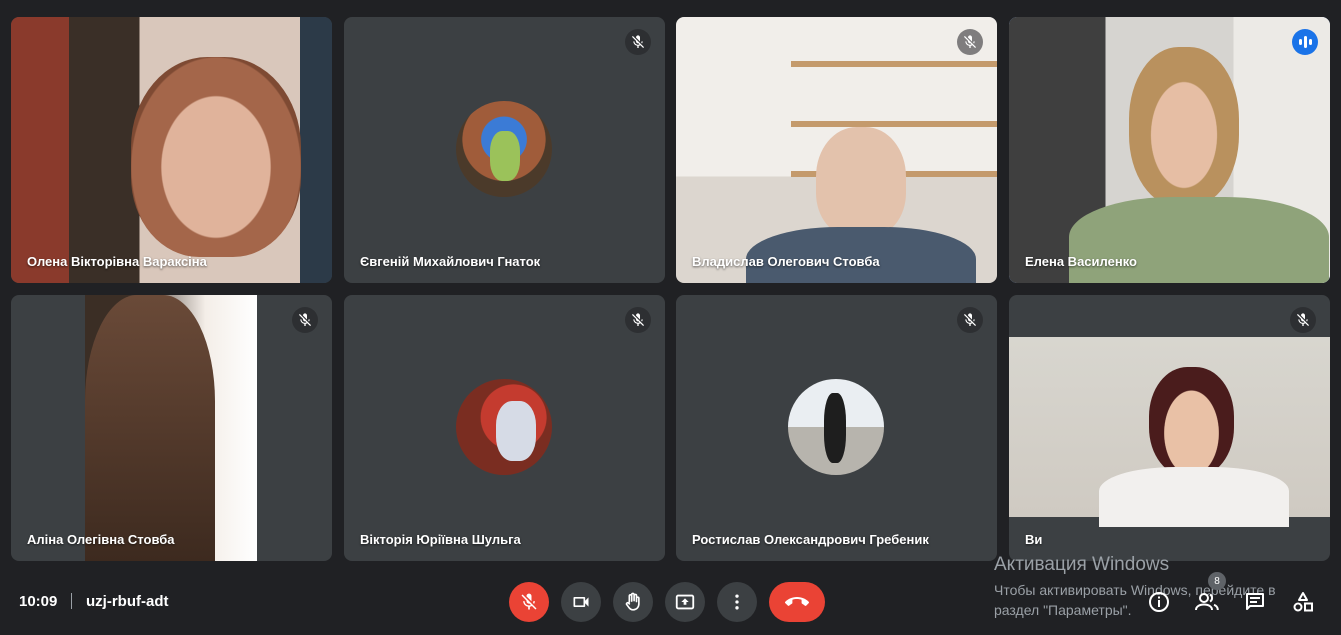  I want to click on people-button, so click(1207, 602).